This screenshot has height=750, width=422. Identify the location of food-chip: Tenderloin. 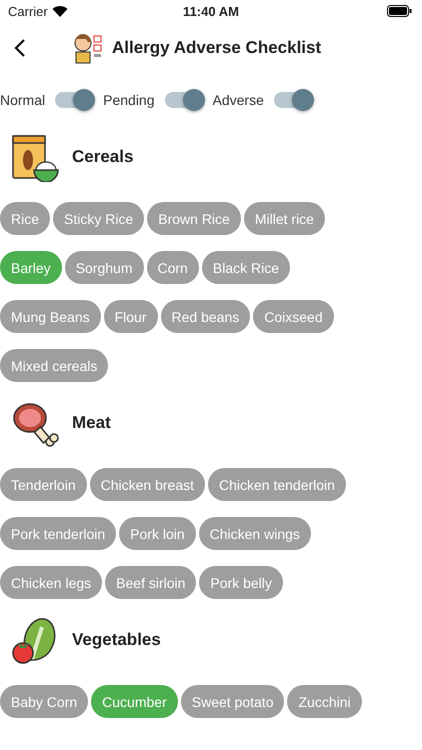
(43, 484).